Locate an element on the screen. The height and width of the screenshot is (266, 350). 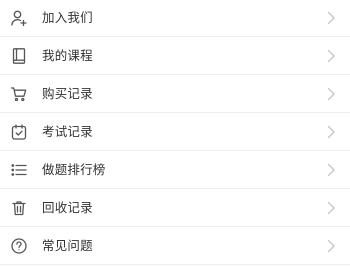
menu-item-my-courses: 我的课程 is located at coordinates (175, 56).